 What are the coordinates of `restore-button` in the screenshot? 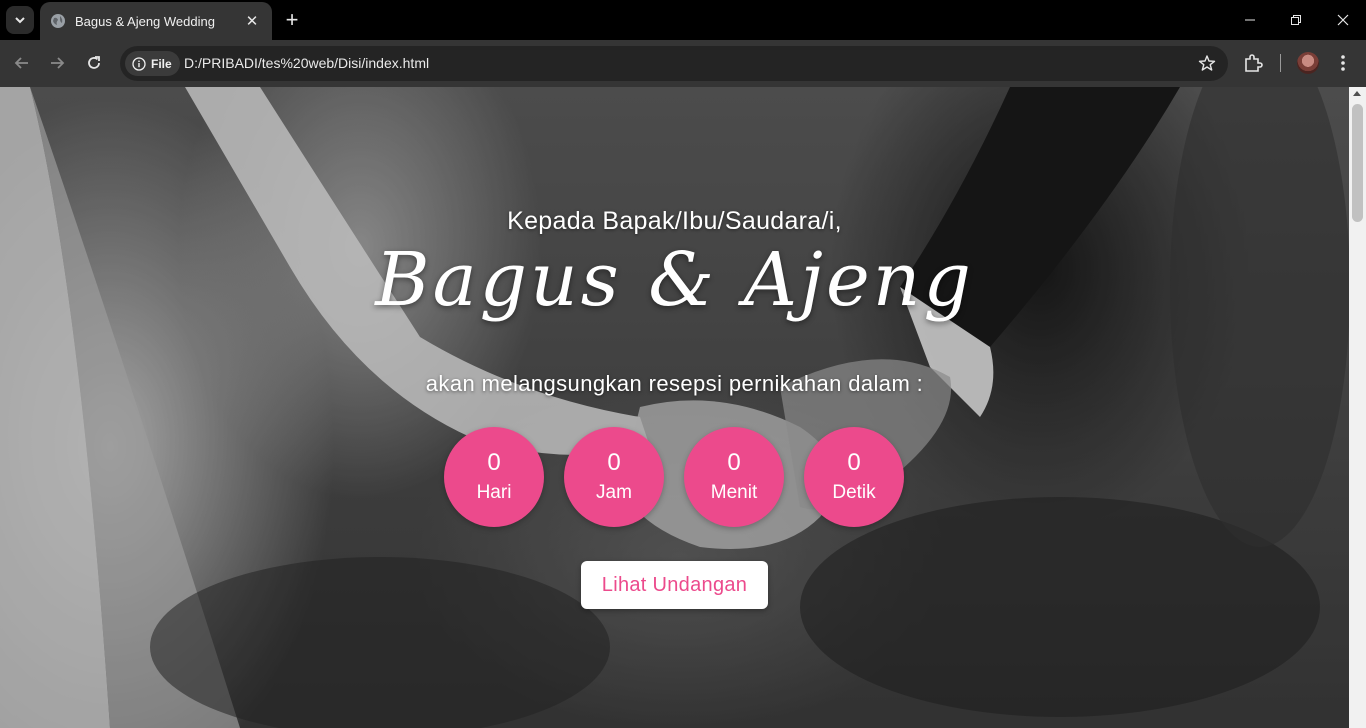 It's located at (1296, 20).